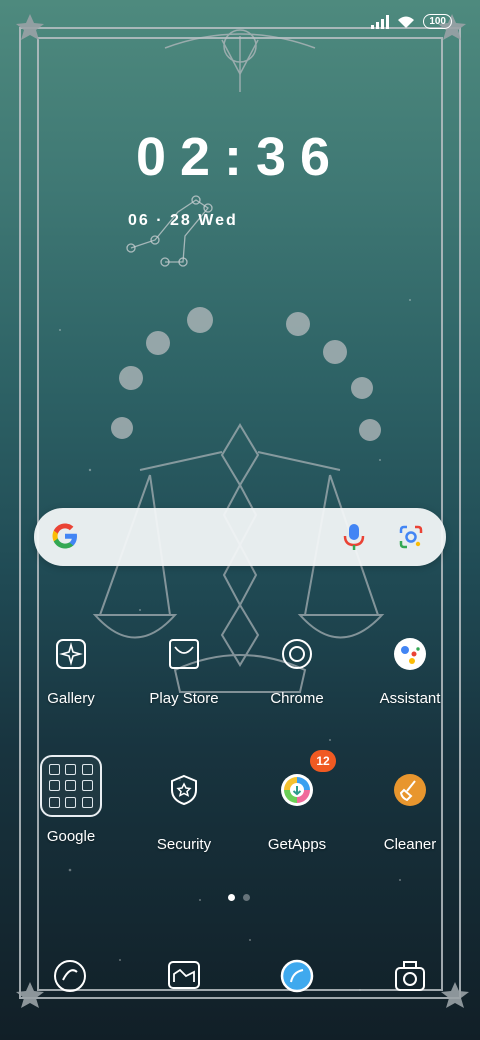 This screenshot has height=1040, width=480. What do you see at coordinates (240, 537) in the screenshot?
I see `google-search-bar` at bounding box center [240, 537].